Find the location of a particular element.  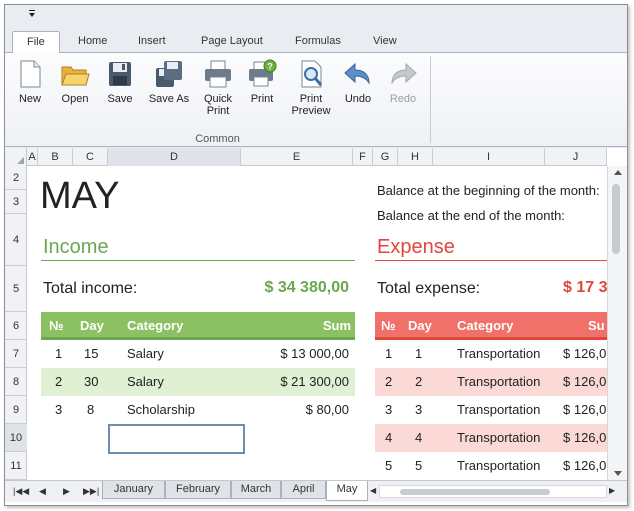

expense-no: 3 is located at coordinates (389, 409).